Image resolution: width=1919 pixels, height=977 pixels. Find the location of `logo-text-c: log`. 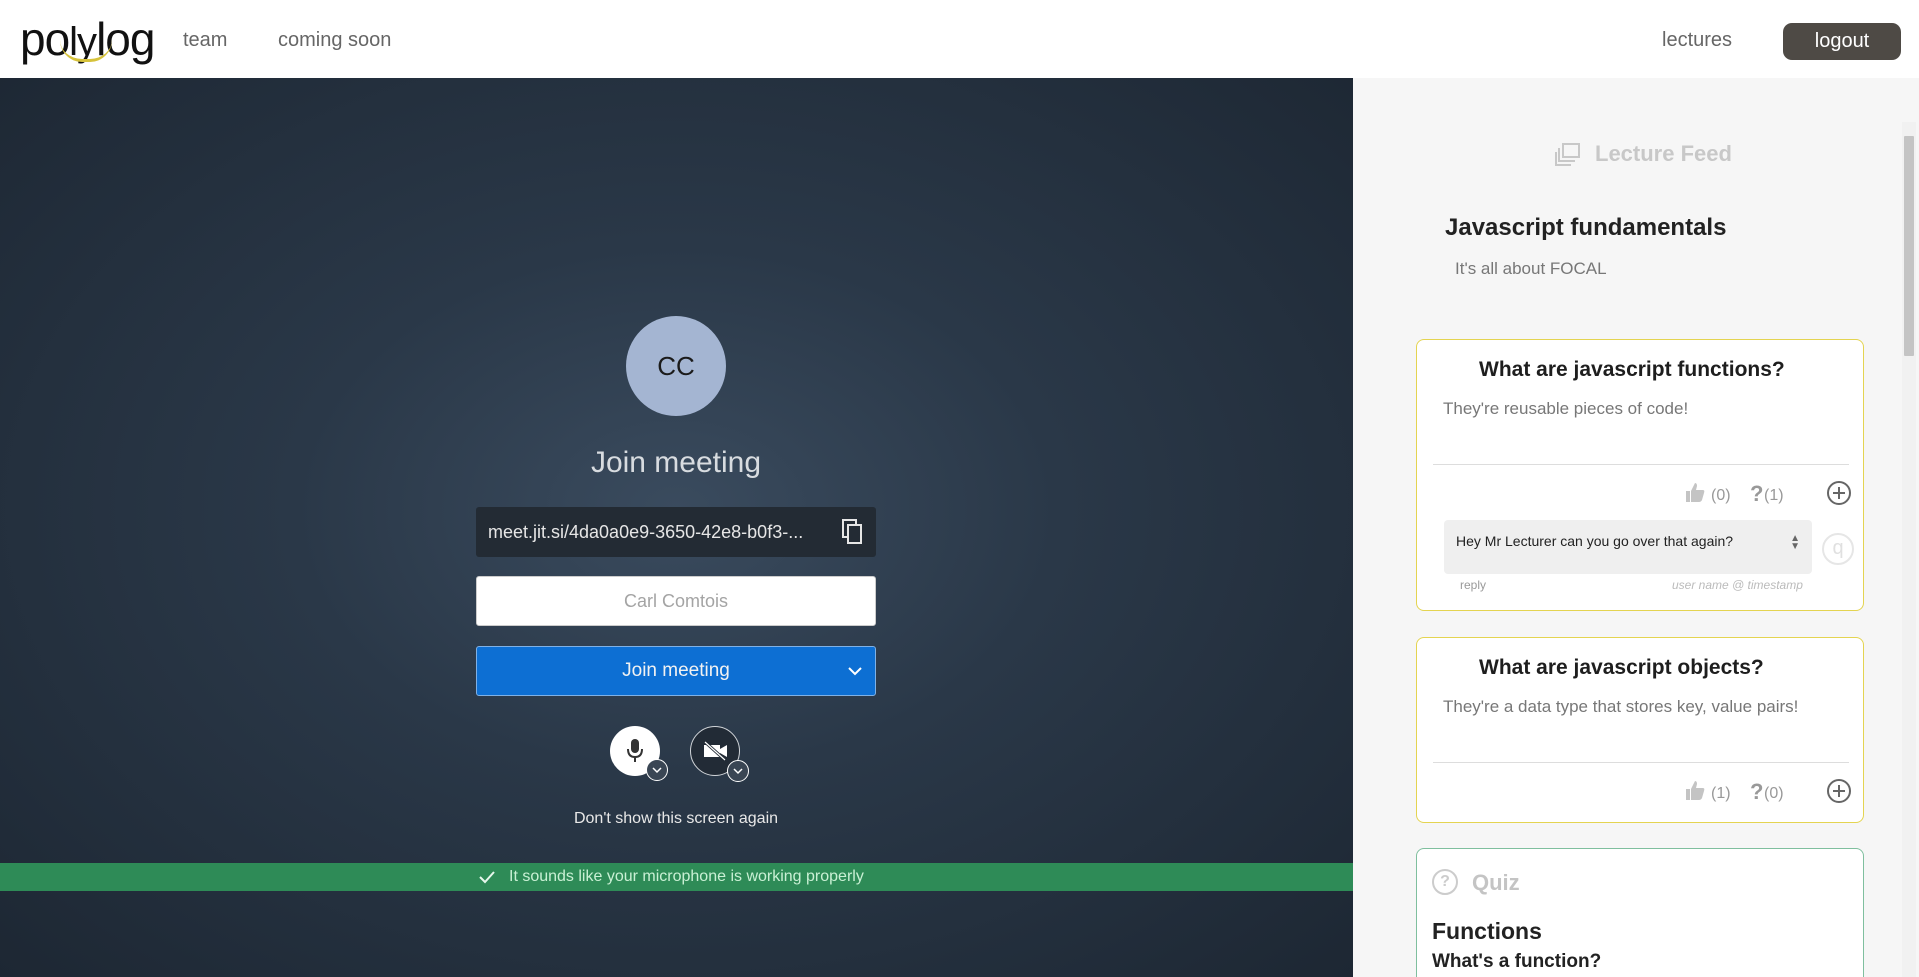

logo-text-c: log is located at coordinates (125, 39).